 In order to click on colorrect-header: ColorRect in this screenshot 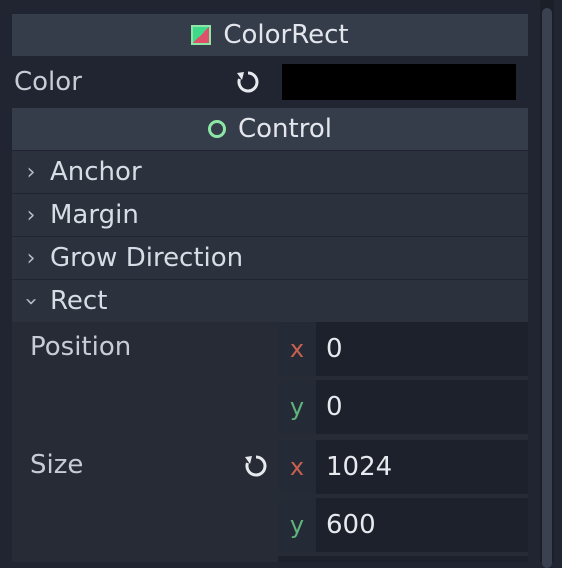, I will do `click(270, 35)`.